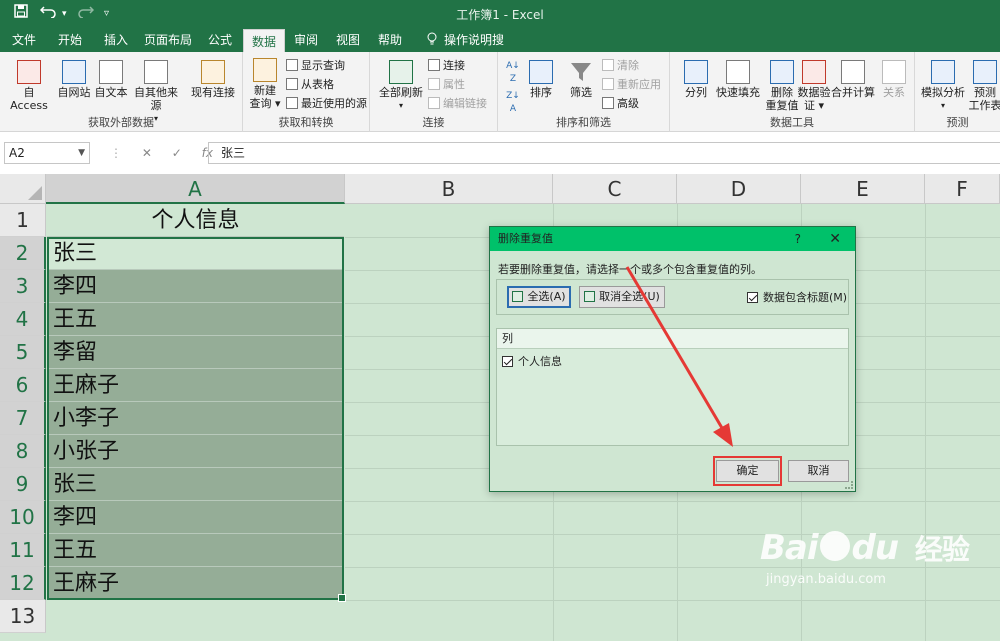 The height and width of the screenshot is (641, 1000). What do you see at coordinates (315, 66) in the screenshot?
I see `show-queries-button: 显示查询` at bounding box center [315, 66].